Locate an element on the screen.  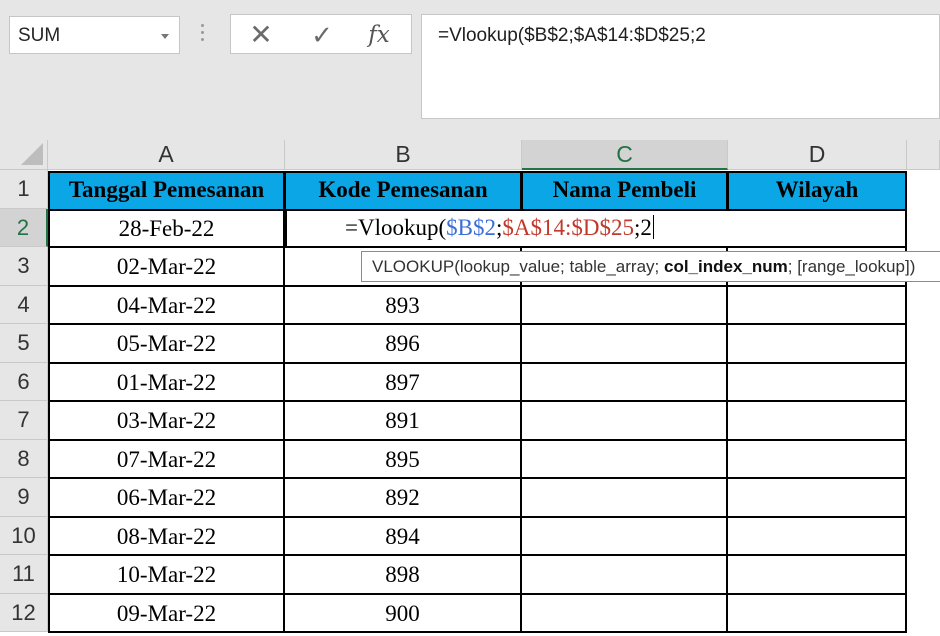
code-cell: 896 is located at coordinates (403, 344).